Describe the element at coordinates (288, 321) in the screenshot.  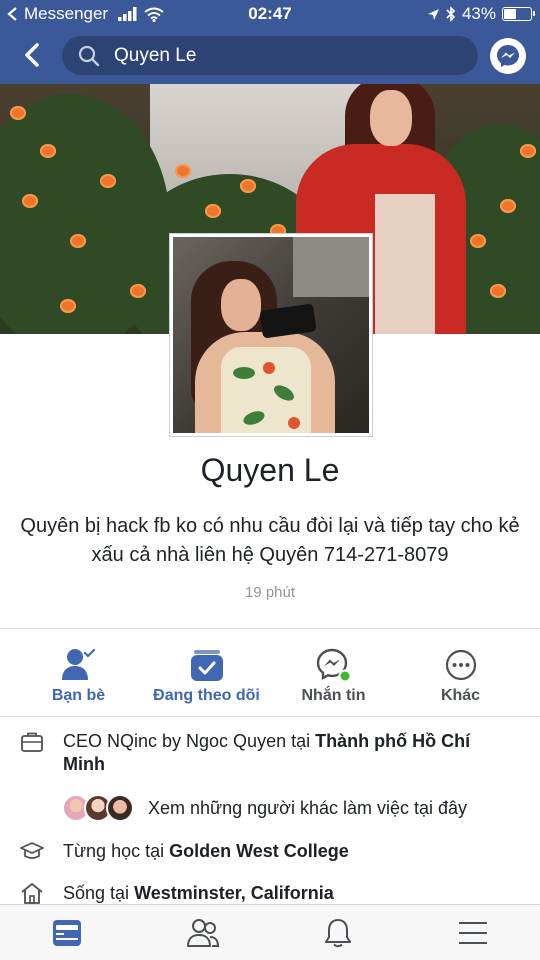
I see `photo-phone` at that location.